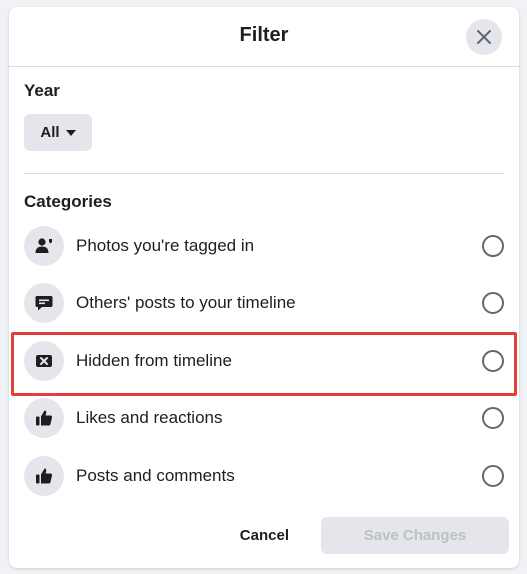  I want to click on person-tag-icon, so click(44, 245).